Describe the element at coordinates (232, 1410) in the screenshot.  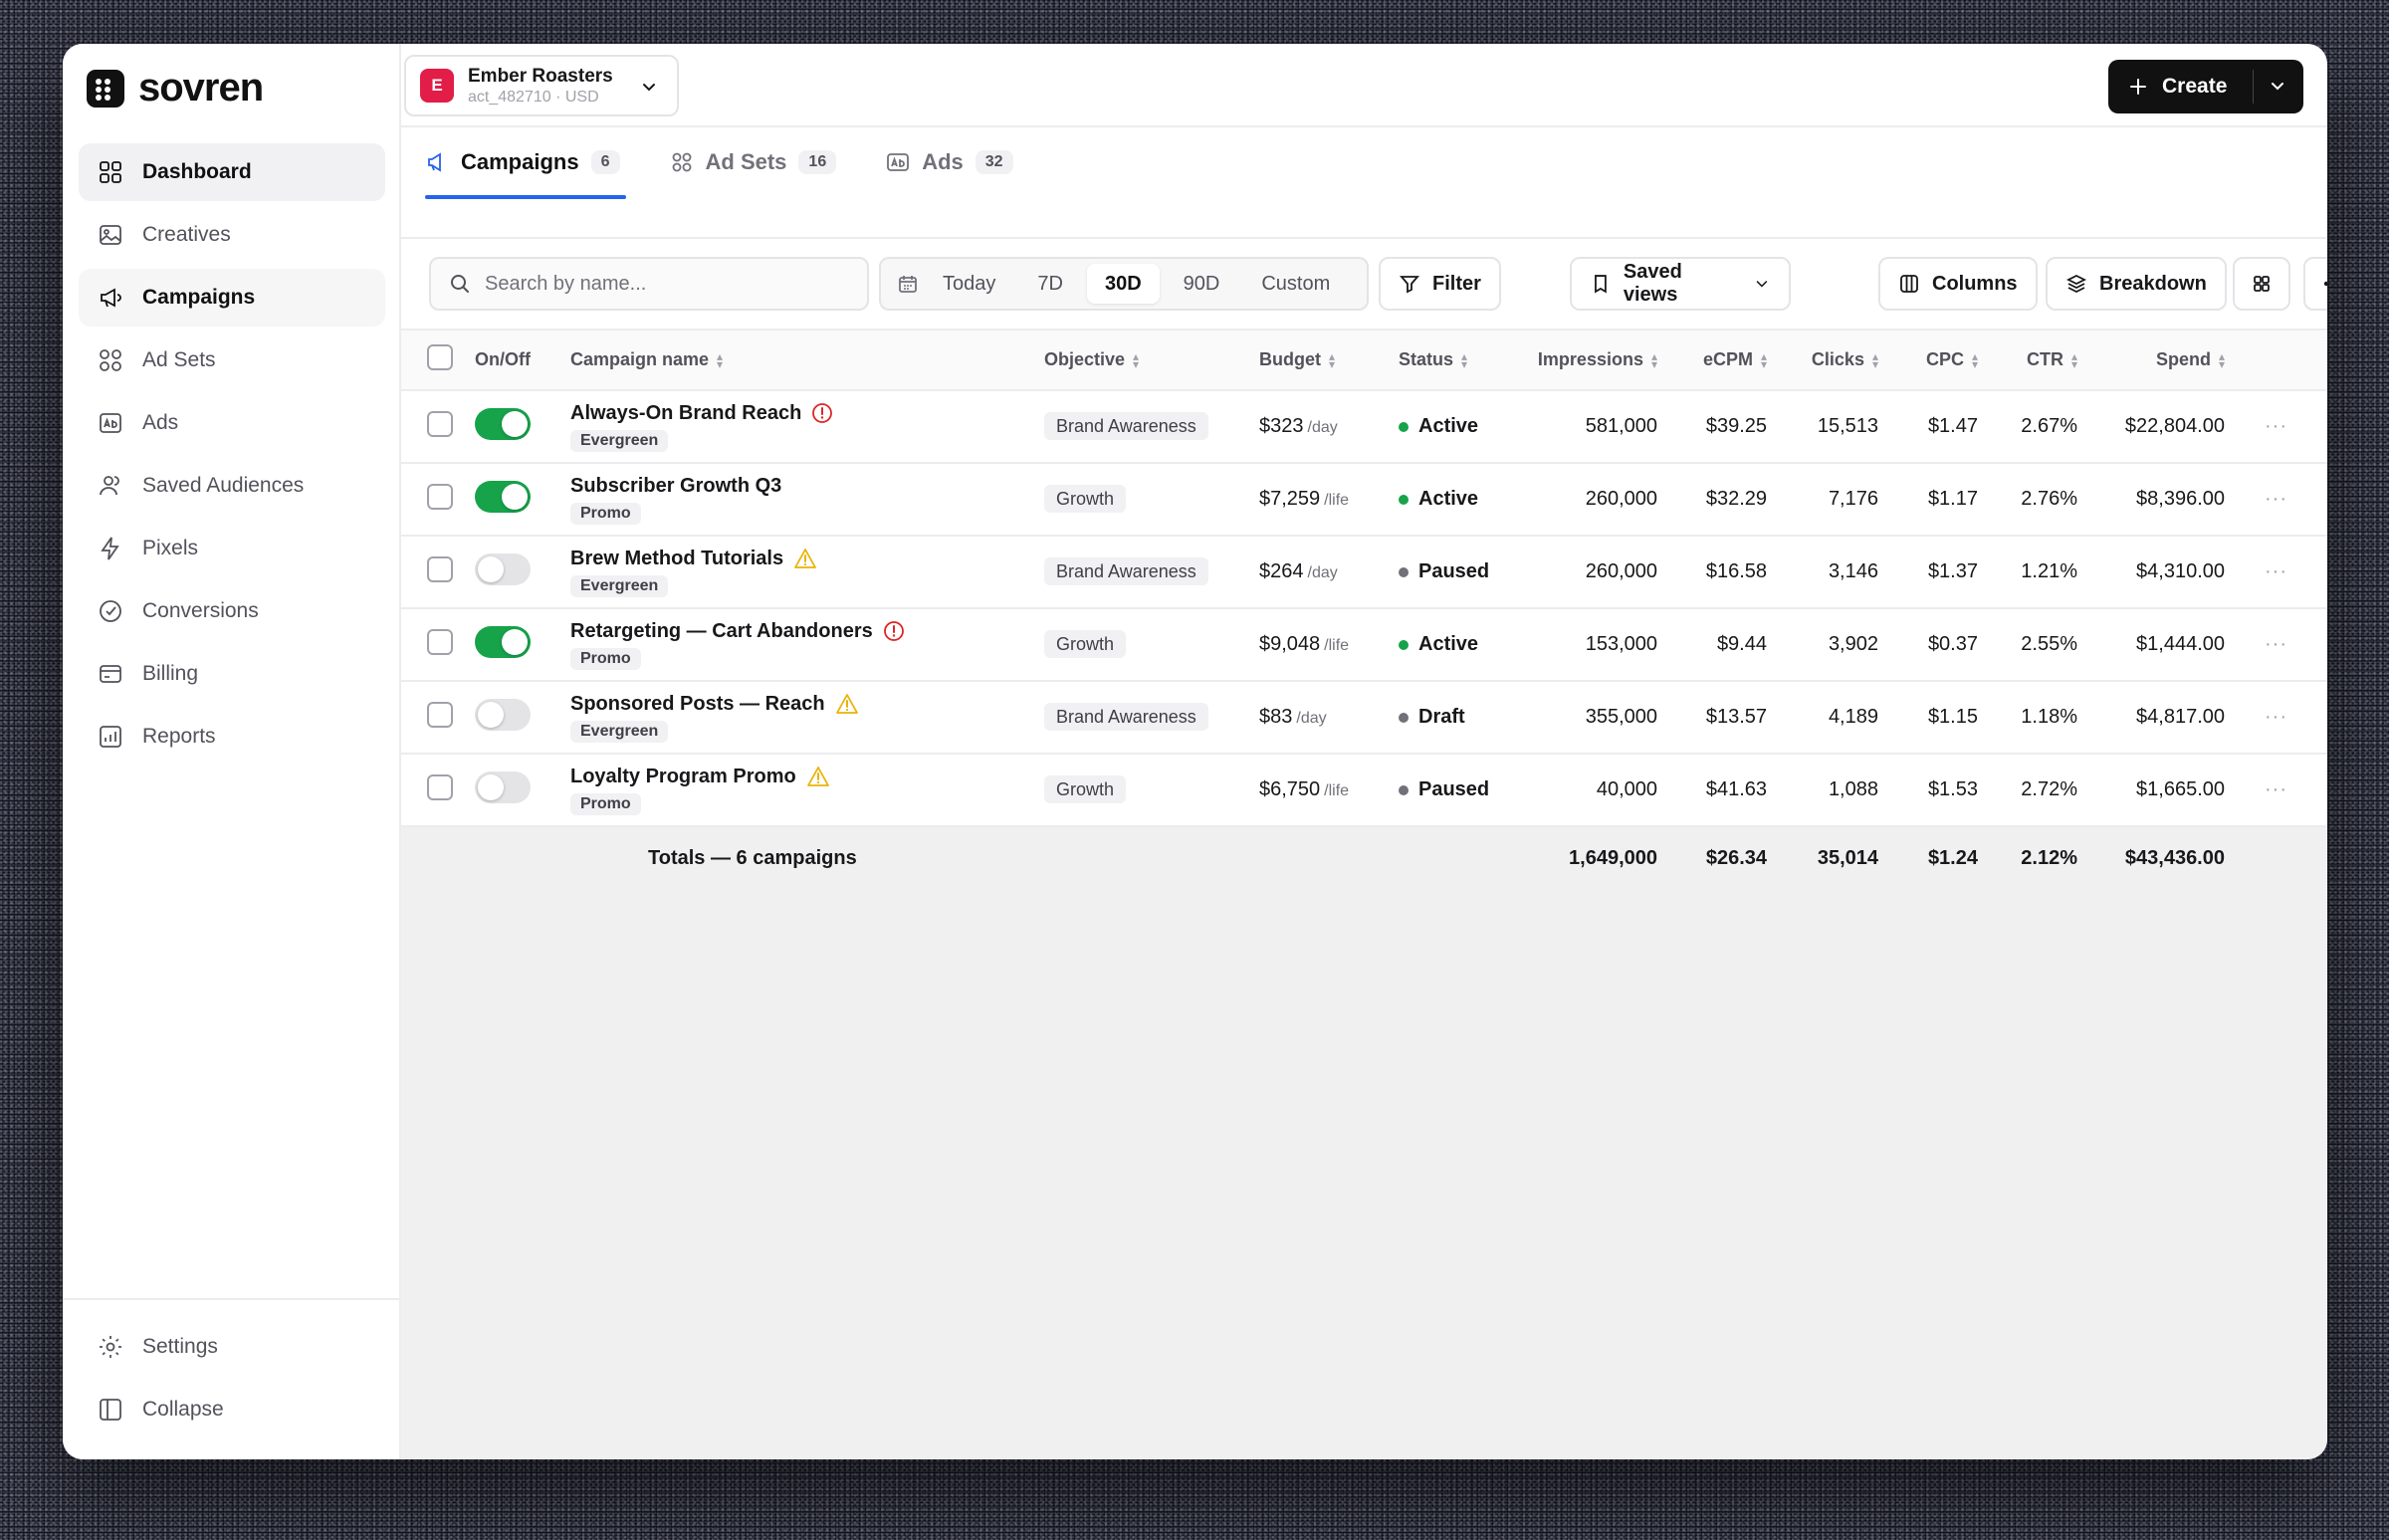
I see `sidebar-item-collapse: Collapse` at that location.